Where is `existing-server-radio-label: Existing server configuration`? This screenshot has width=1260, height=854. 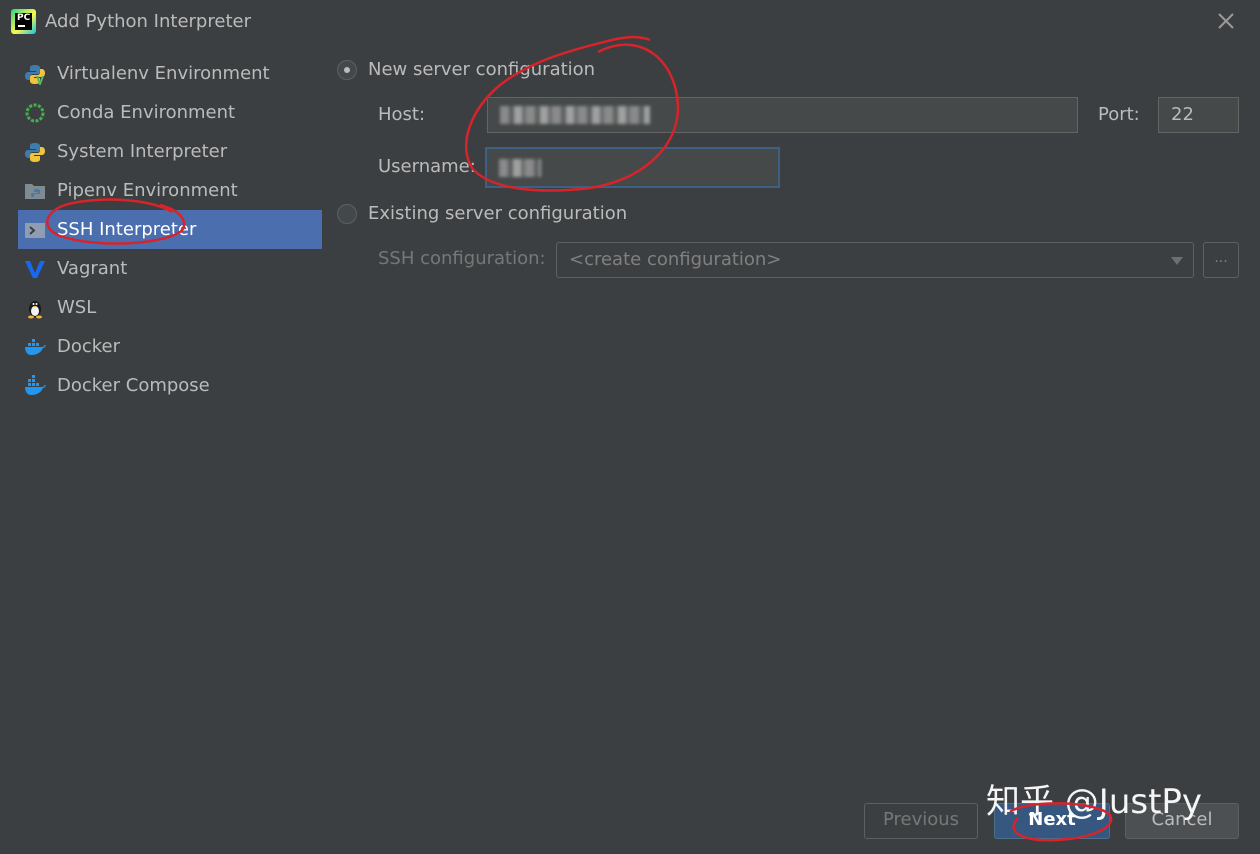 existing-server-radio-label: Existing server configuration is located at coordinates (498, 213).